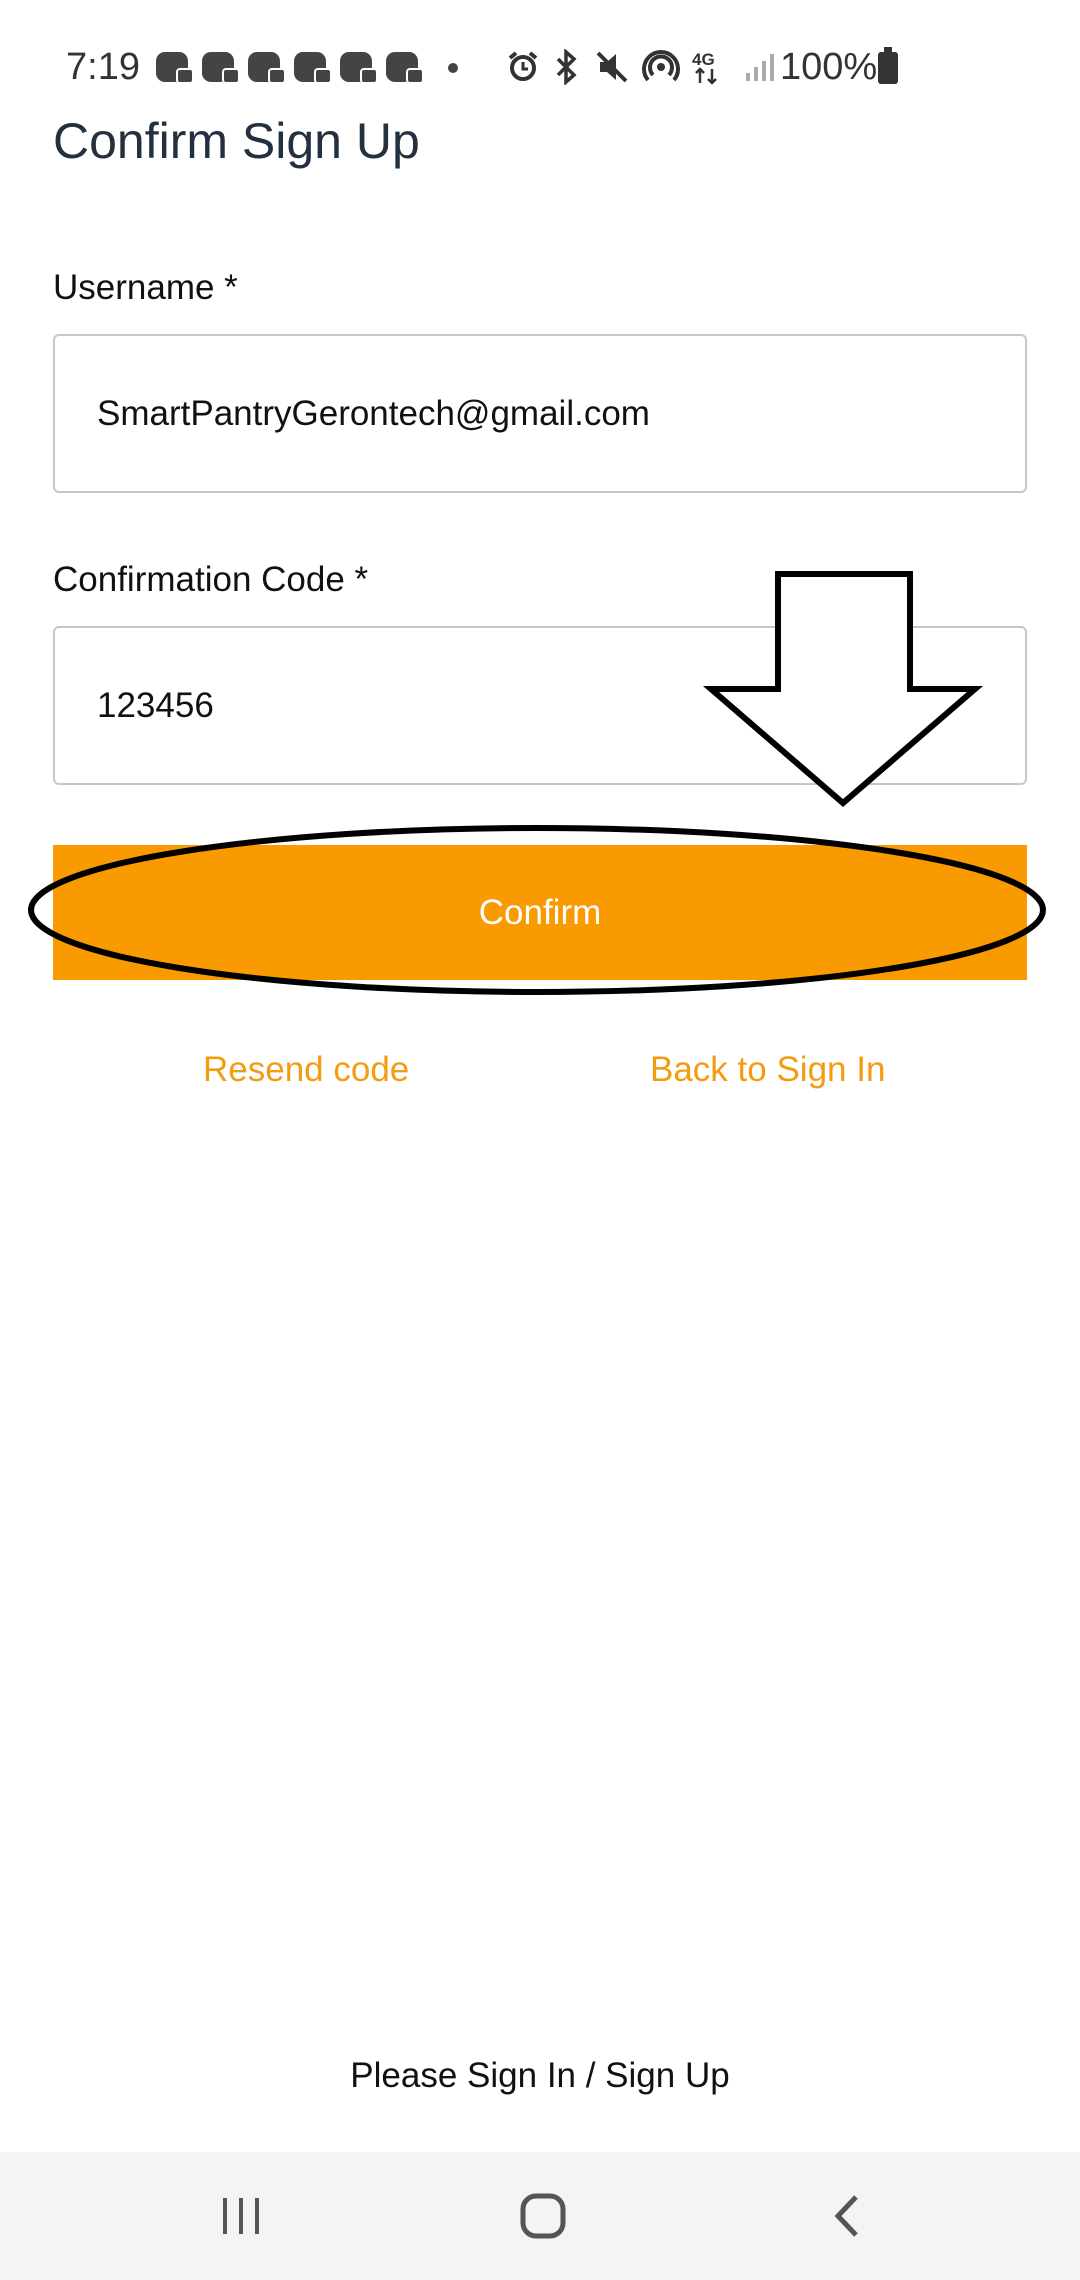 This screenshot has width=1080, height=2280. What do you see at coordinates (540, 705) in the screenshot?
I see `confirmation-code-field: 123456` at bounding box center [540, 705].